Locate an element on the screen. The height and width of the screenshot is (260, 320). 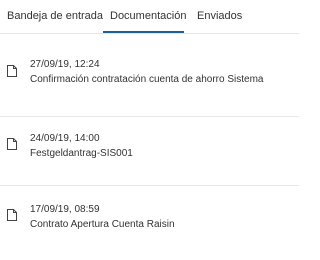
document-title: Festgeldantrag-SIS001 is located at coordinates (81, 153).